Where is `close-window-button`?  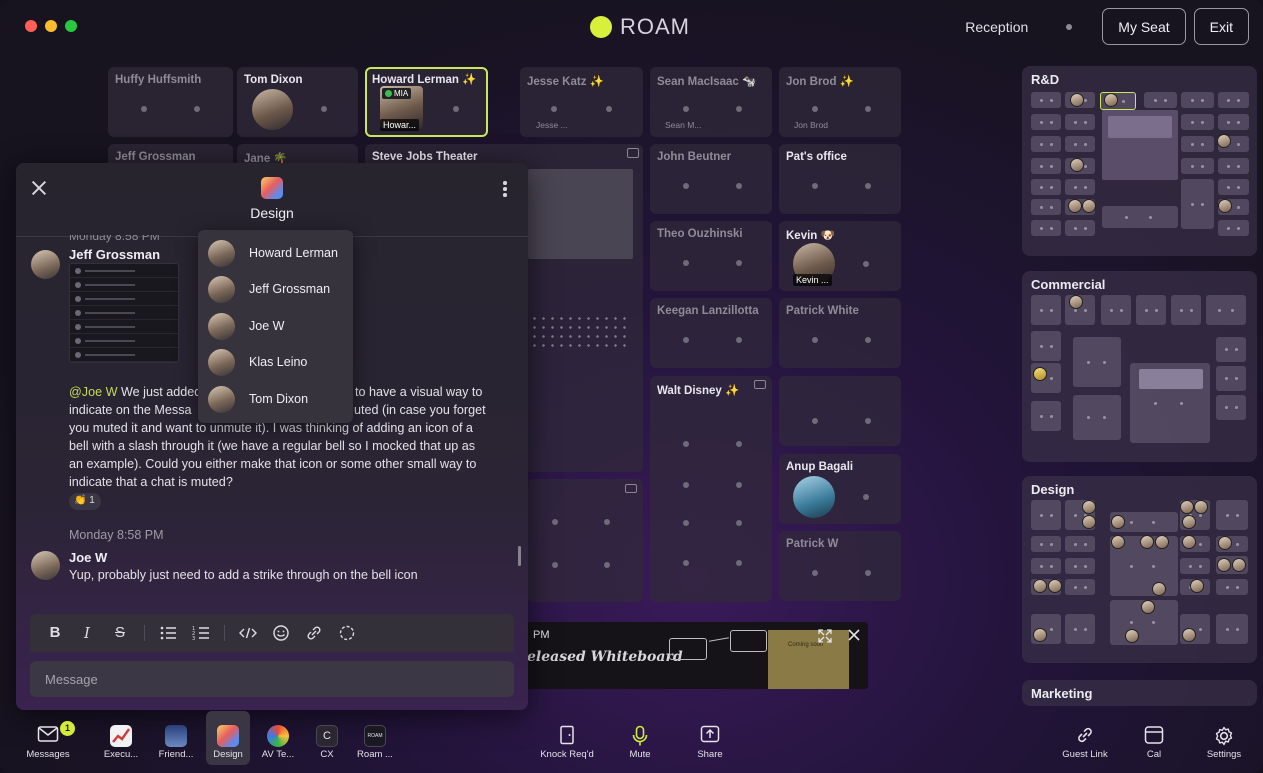 close-window-button is located at coordinates (31, 26).